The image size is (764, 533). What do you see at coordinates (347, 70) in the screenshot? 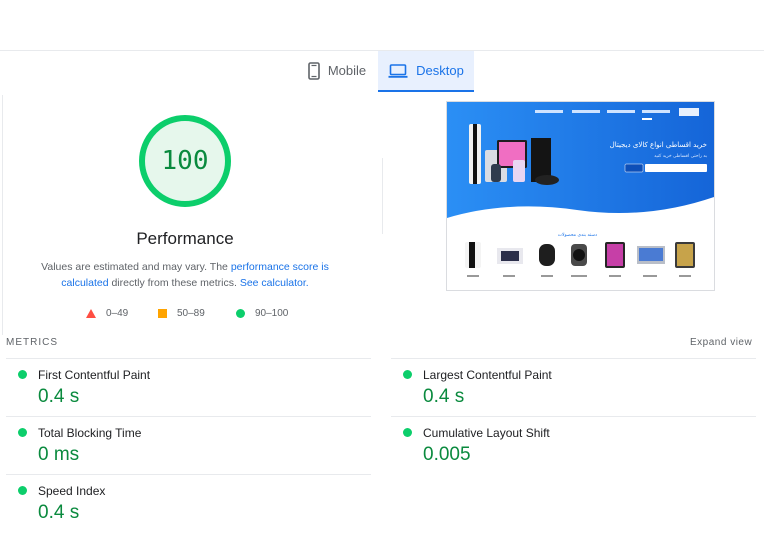
I see `tab-mobile-label: Mobile` at bounding box center [347, 70].